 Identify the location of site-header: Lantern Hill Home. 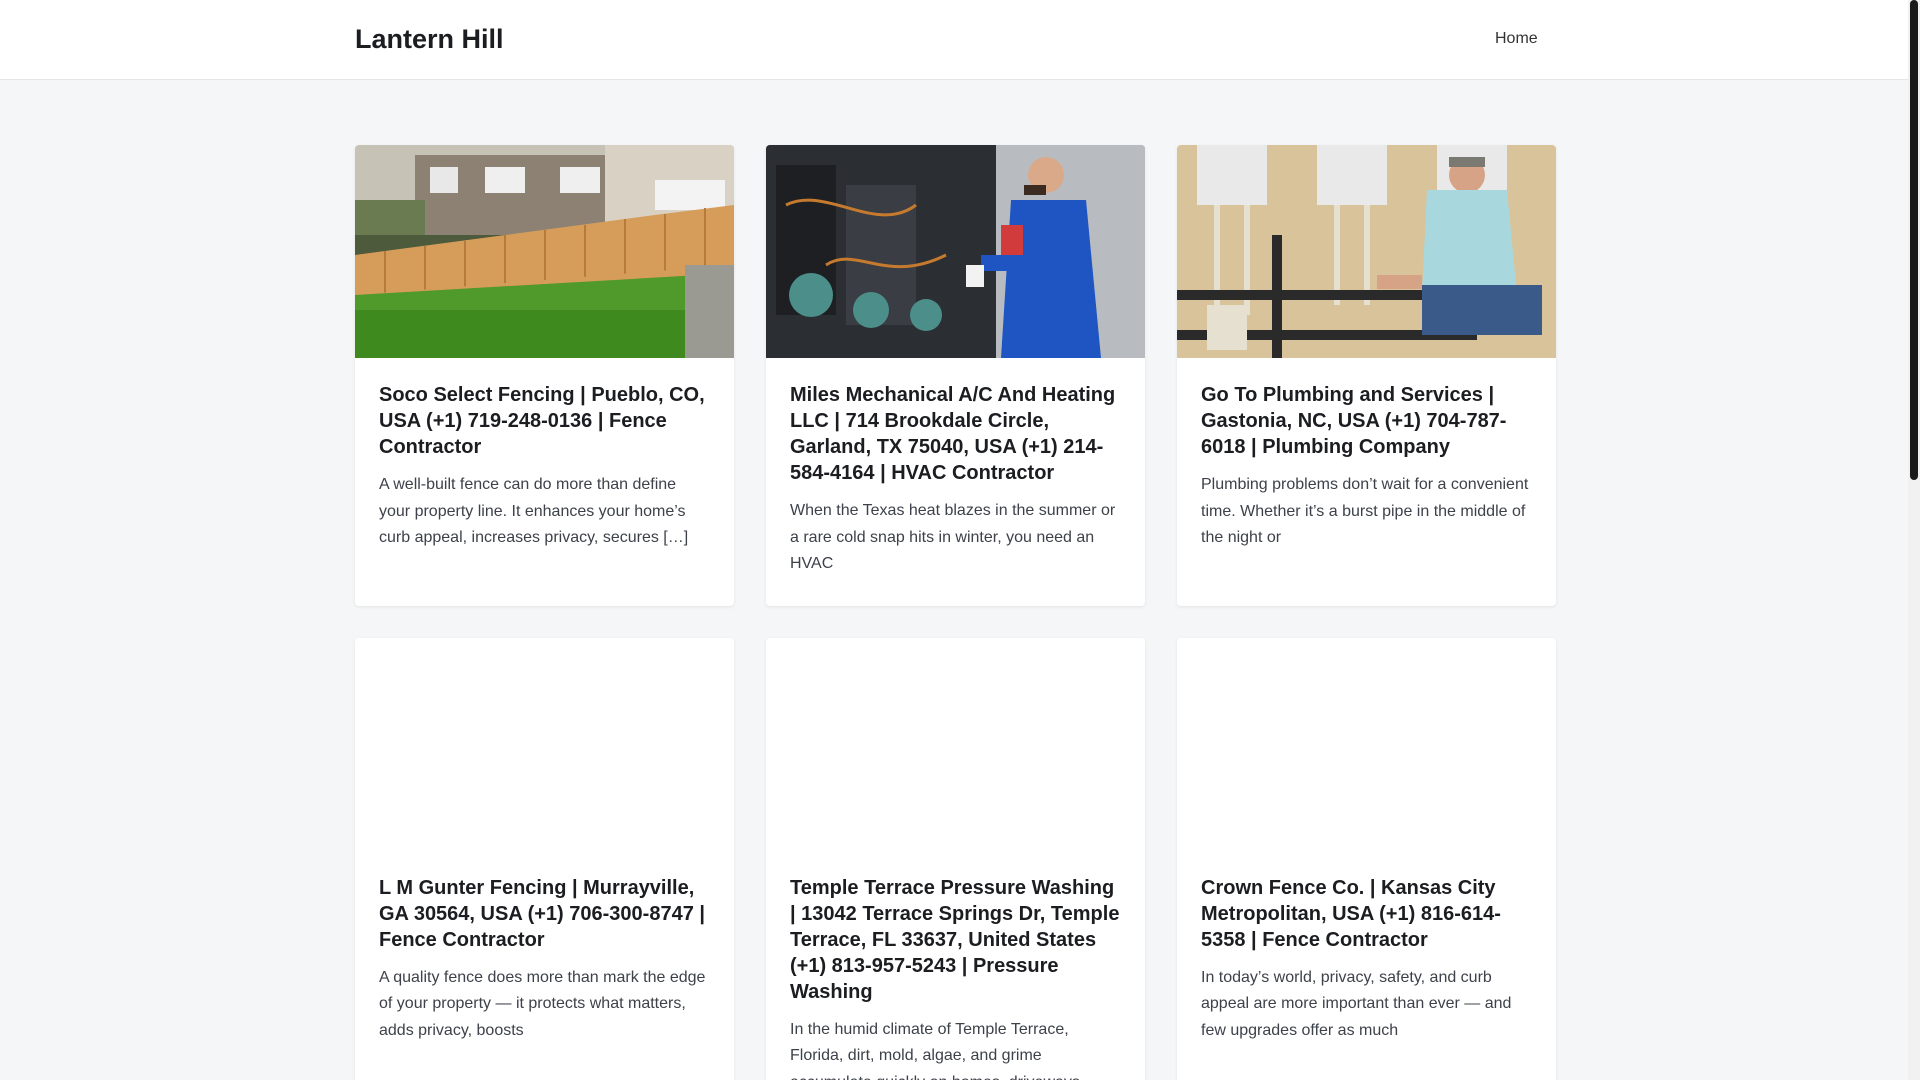
(954, 40).